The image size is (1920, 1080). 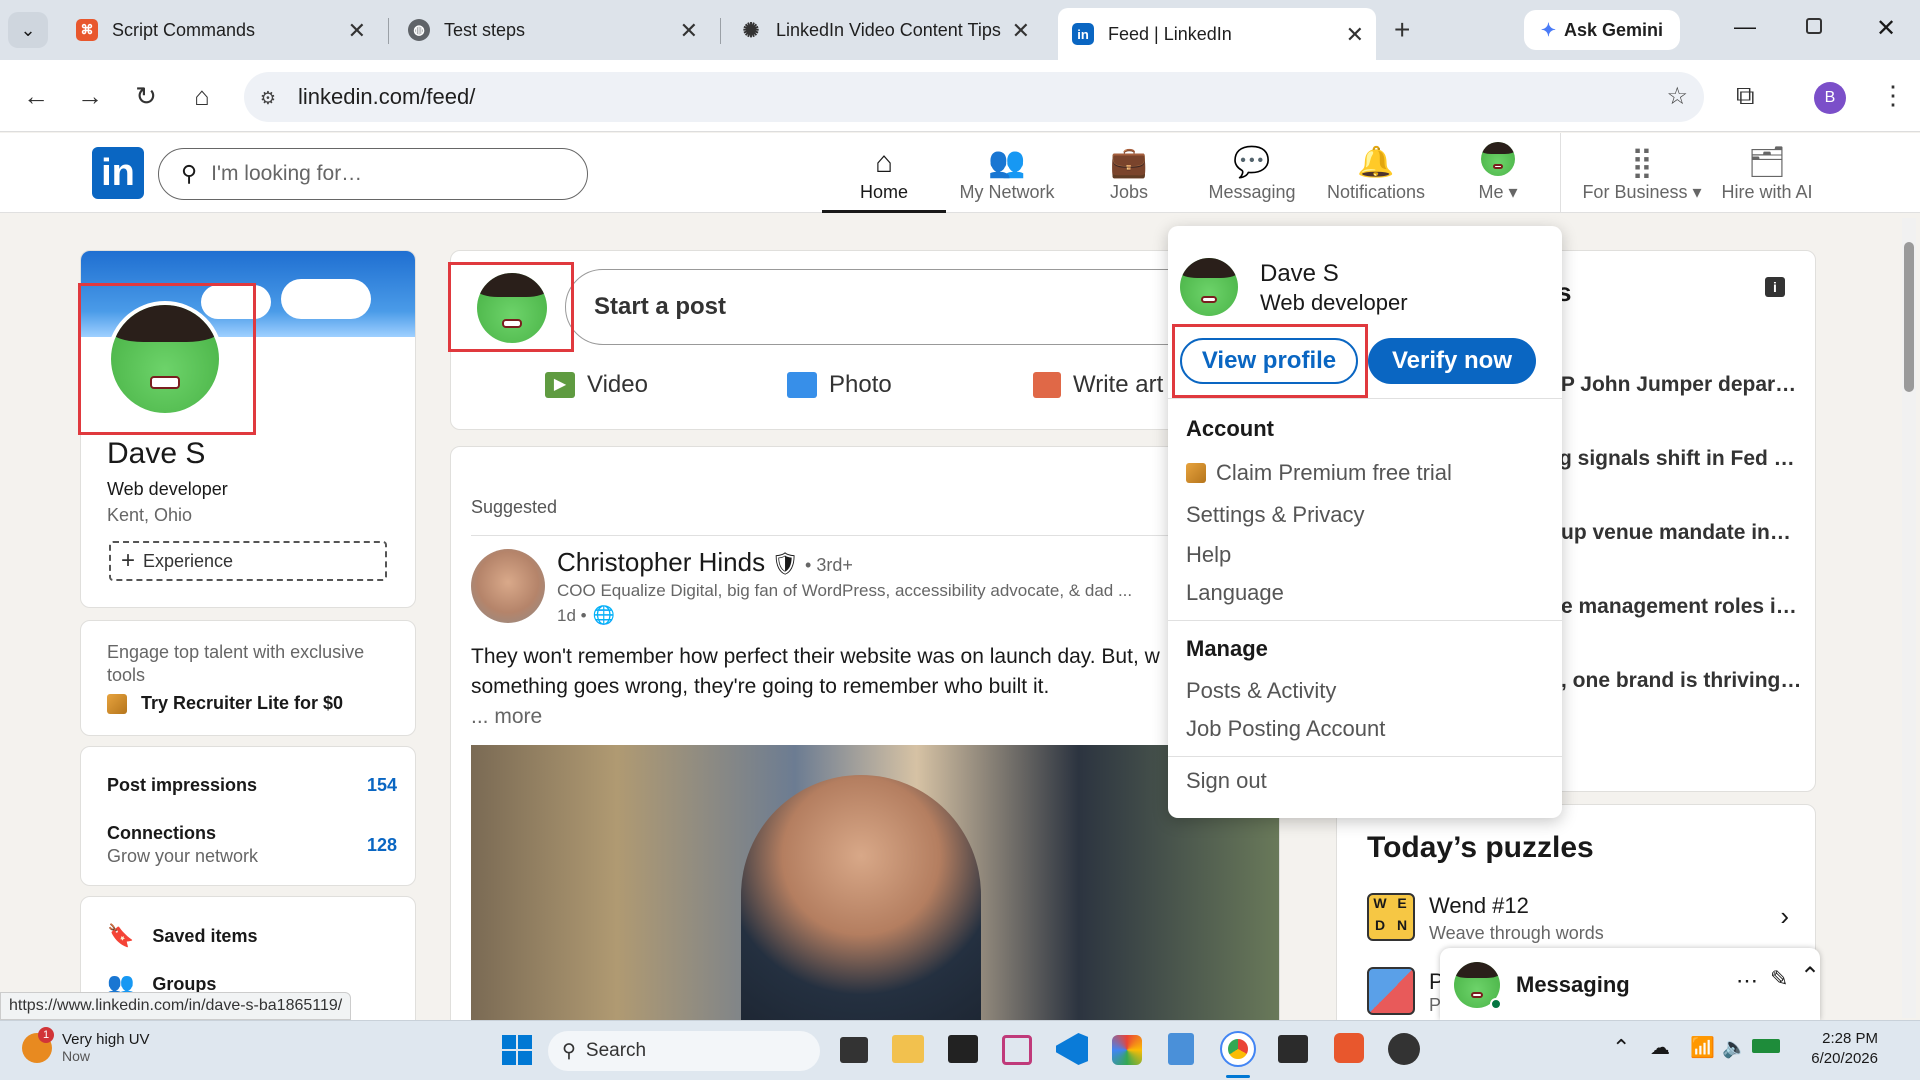 I want to click on extensions-icon: ⧉, so click(x=1745, y=96).